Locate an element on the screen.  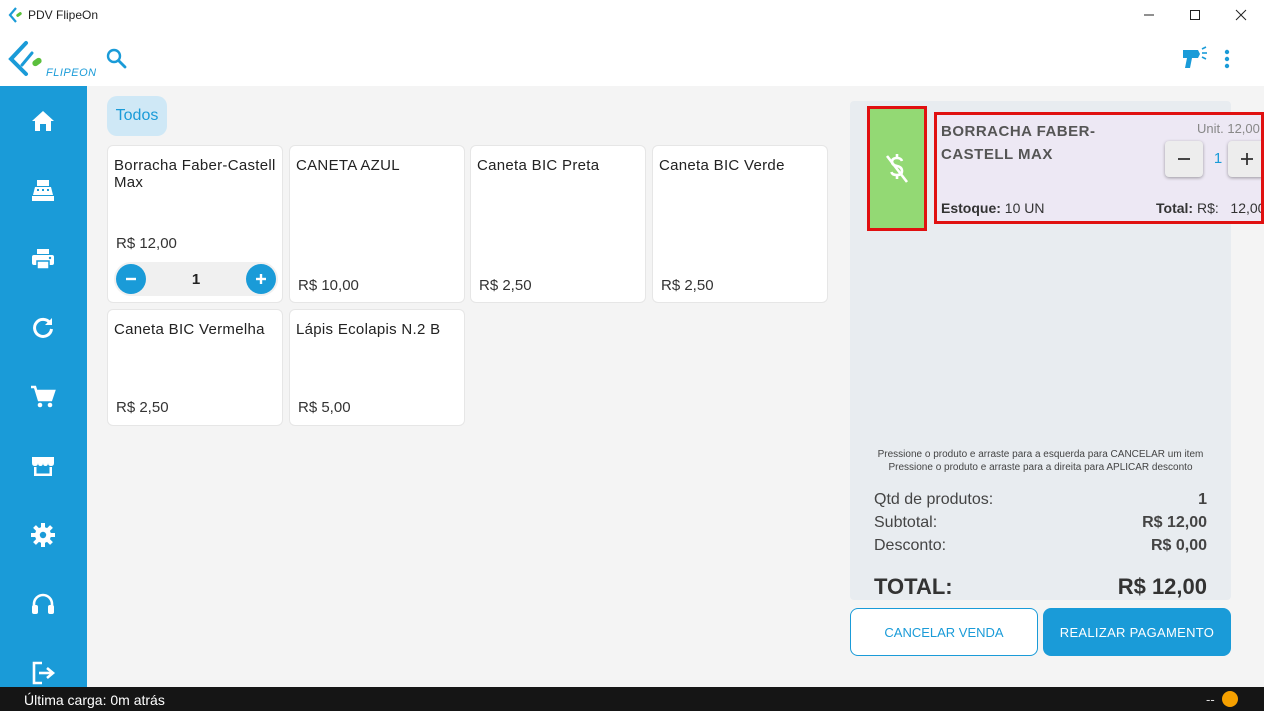
maximize-button is located at coordinates (1195, 15).